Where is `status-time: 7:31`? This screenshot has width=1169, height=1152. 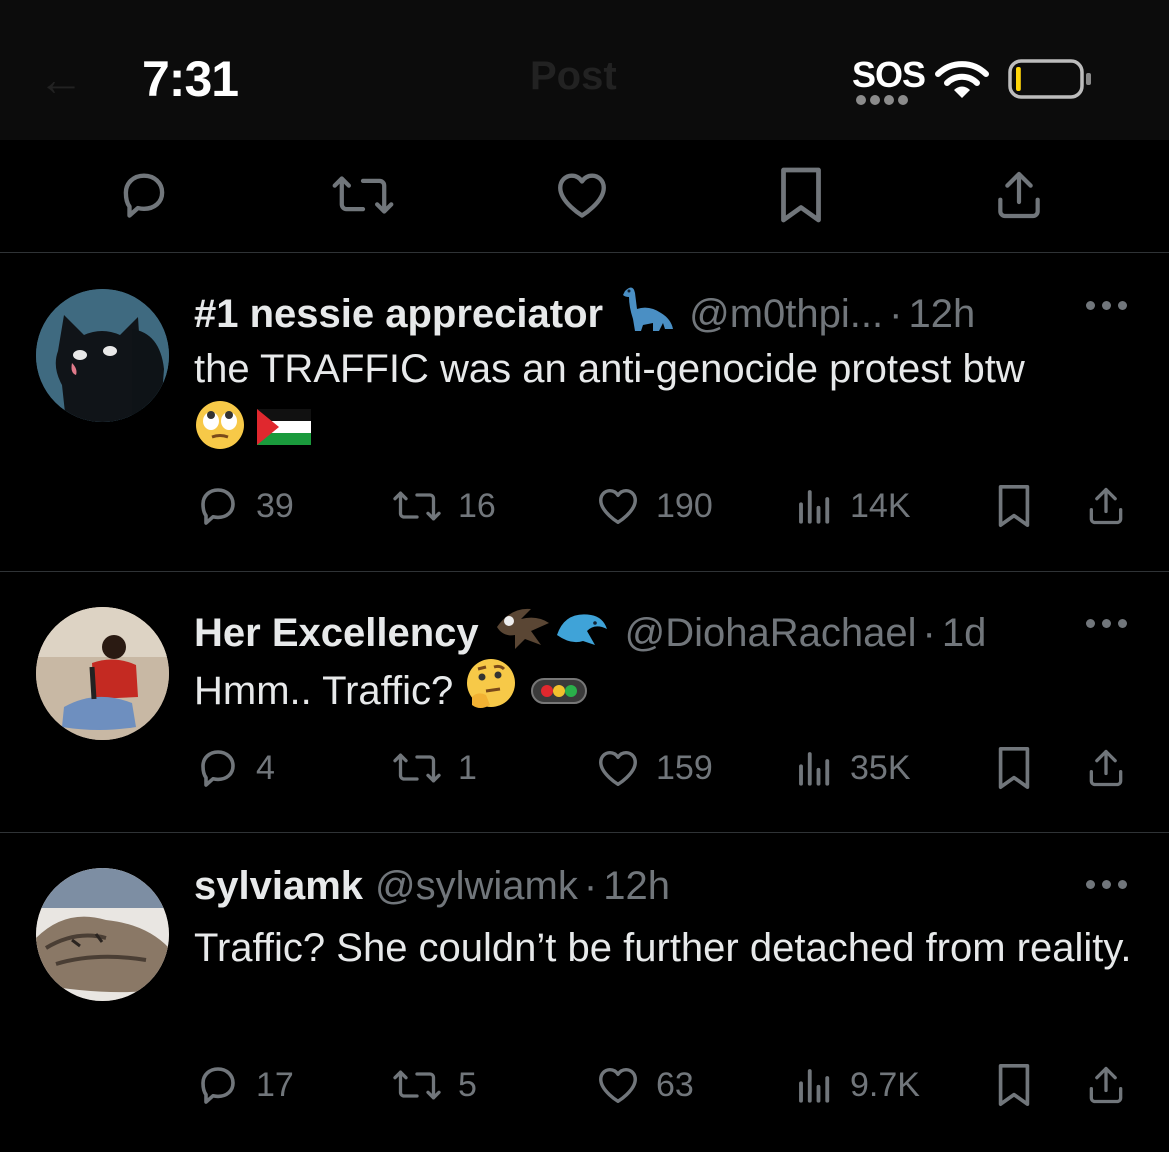
status-time: 7:31 is located at coordinates (190, 79).